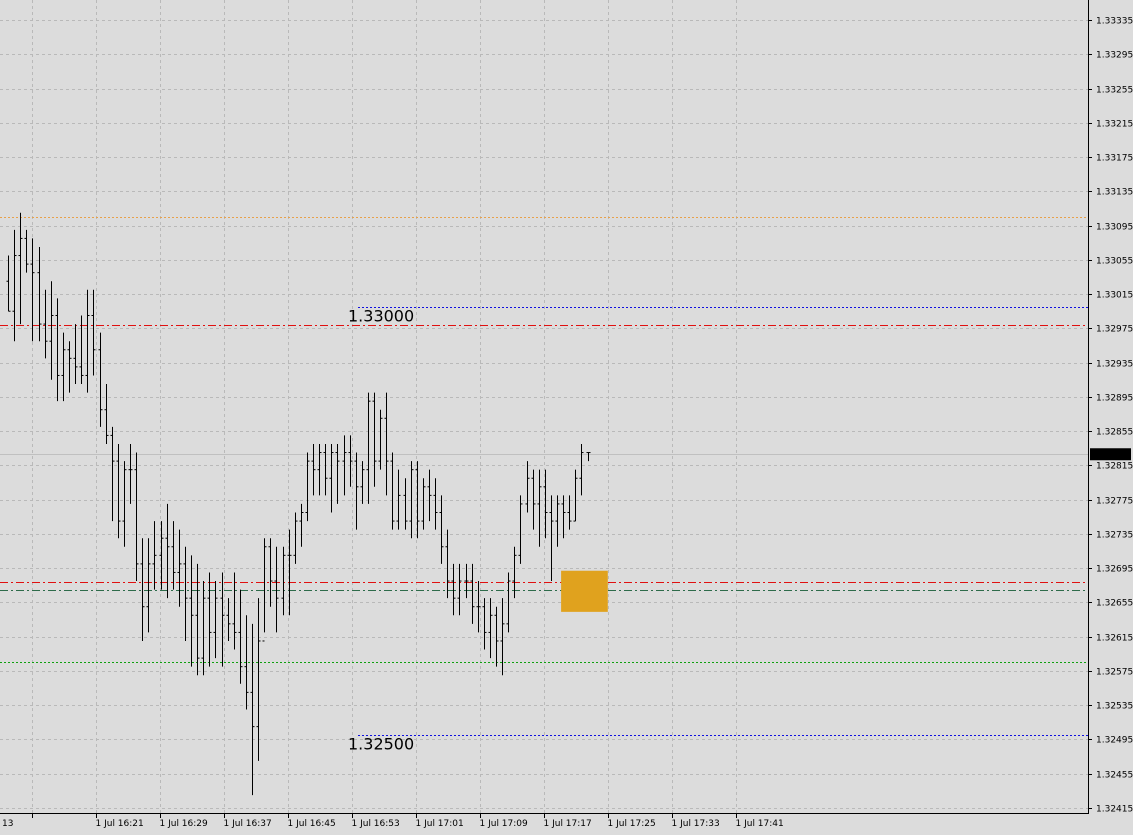 This screenshot has width=1133, height=835. What do you see at coordinates (1114, 159) in the screenshot?
I see `price-tick-label: 1.33175` at bounding box center [1114, 159].